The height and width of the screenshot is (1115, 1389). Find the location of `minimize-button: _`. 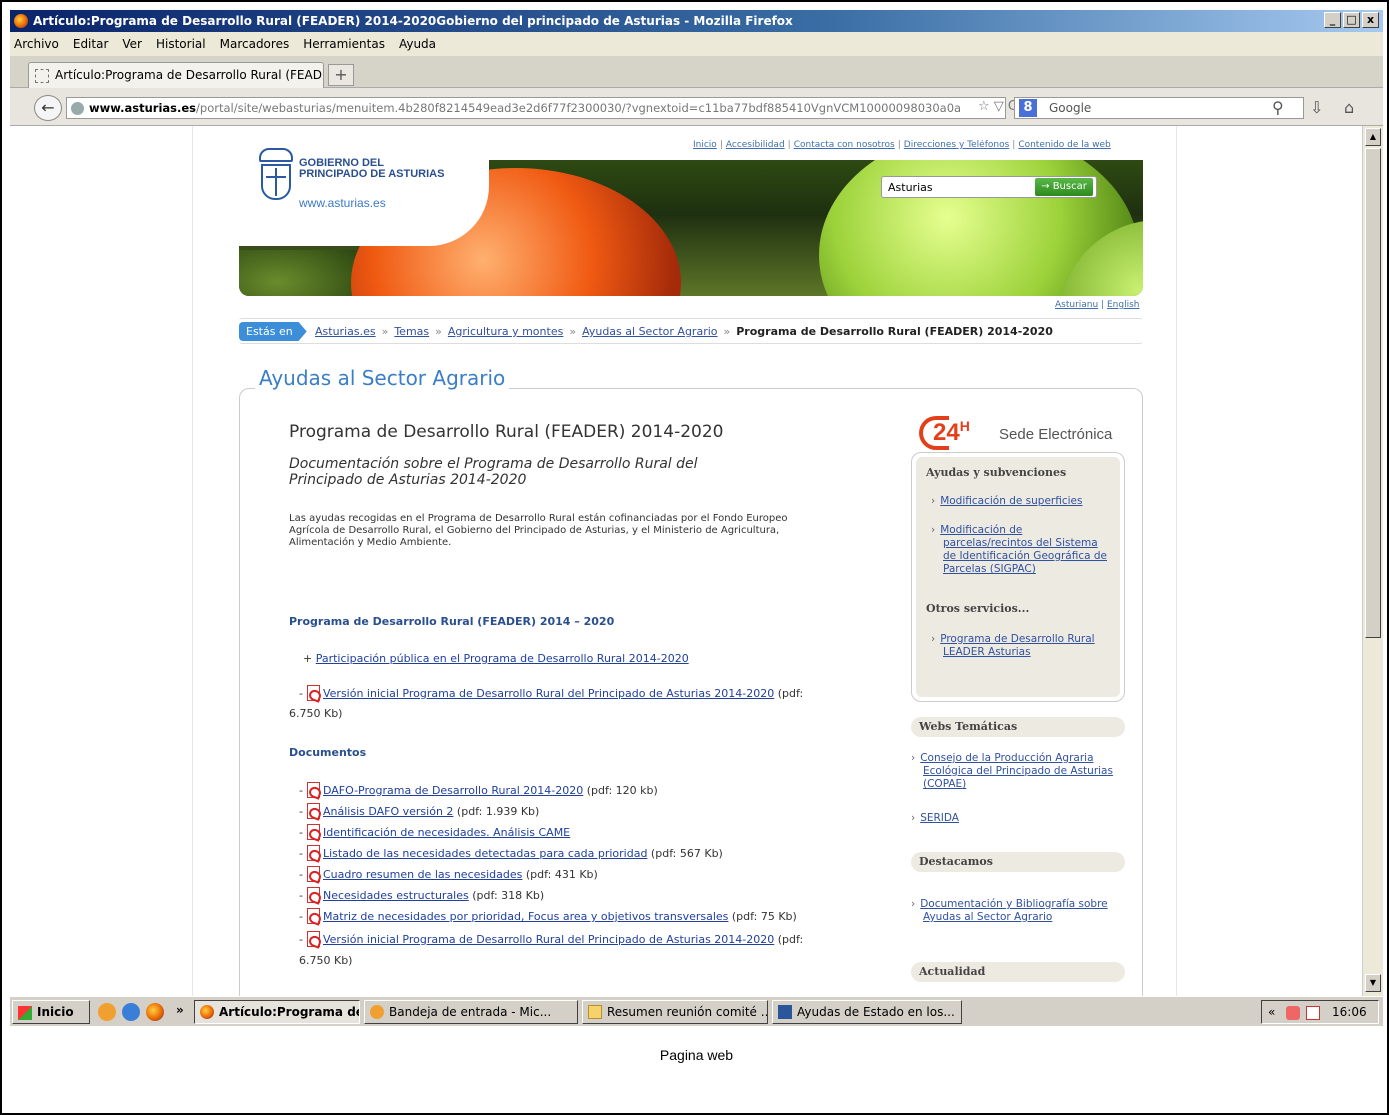

minimize-button: _ is located at coordinates (1332, 20).